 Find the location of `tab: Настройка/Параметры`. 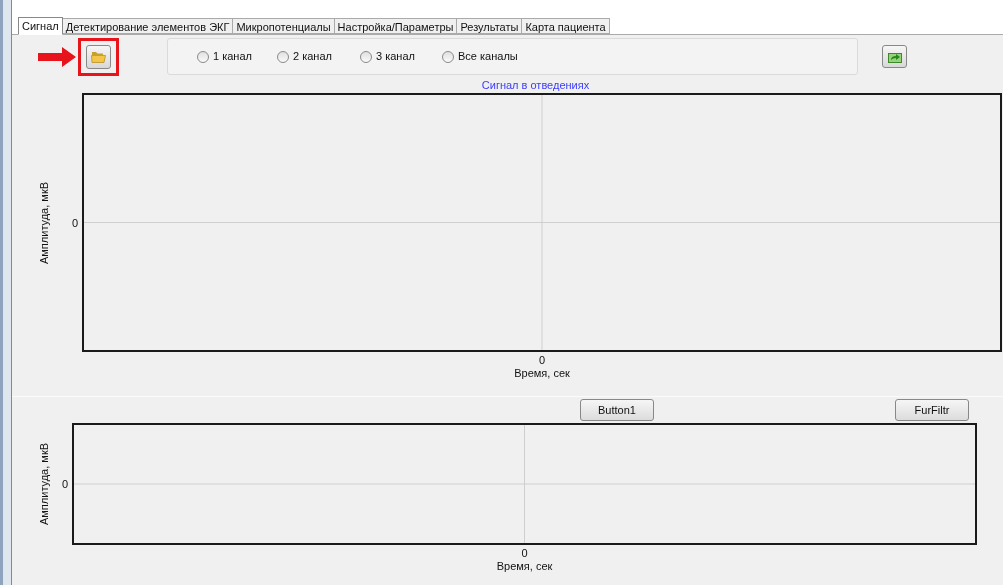

tab: Настройка/Параметры is located at coordinates (396, 26).